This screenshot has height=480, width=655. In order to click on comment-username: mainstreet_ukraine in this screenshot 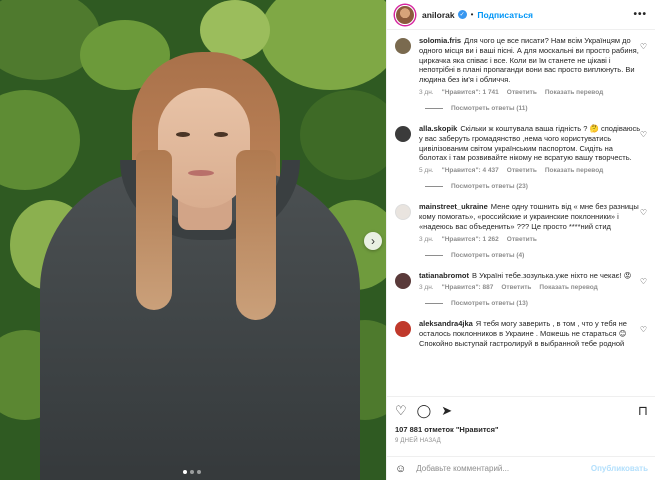, I will do `click(453, 206)`.